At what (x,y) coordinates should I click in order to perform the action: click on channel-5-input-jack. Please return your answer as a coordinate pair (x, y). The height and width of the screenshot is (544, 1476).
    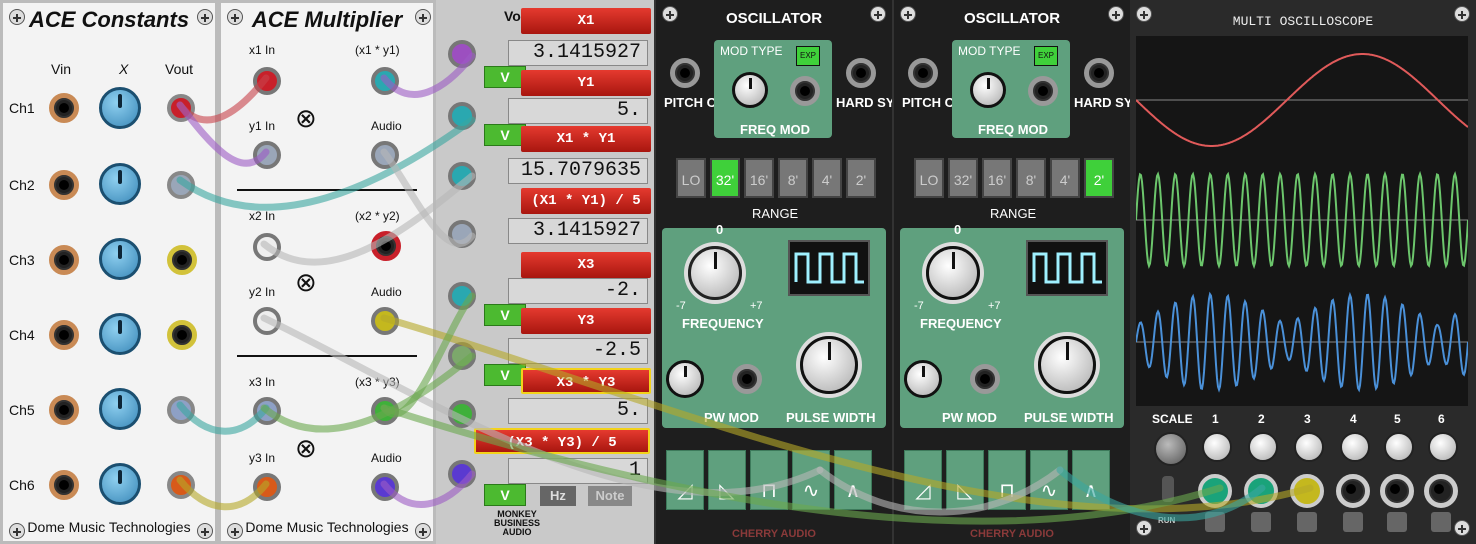
    Looking at the image, I should click on (1397, 491).